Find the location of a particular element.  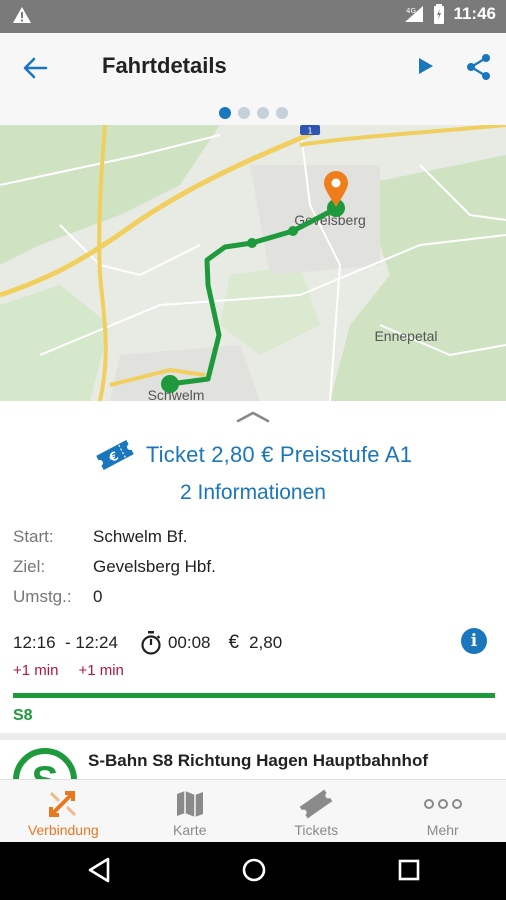

share-icon is located at coordinates (479, 67).